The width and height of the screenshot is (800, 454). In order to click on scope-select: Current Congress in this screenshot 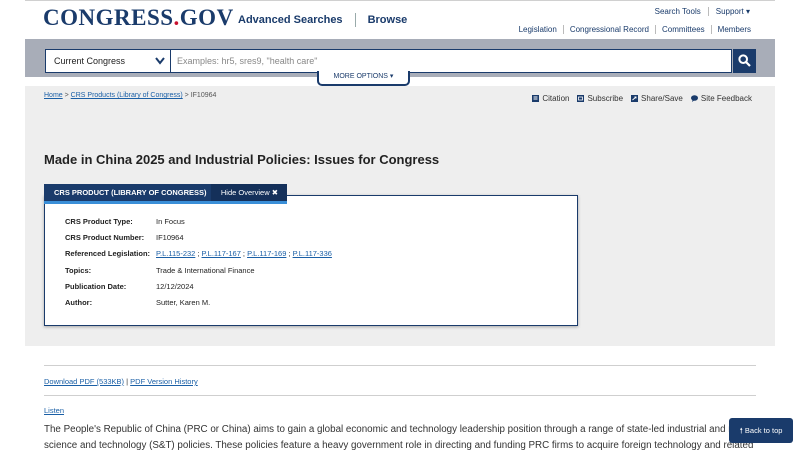, I will do `click(108, 61)`.